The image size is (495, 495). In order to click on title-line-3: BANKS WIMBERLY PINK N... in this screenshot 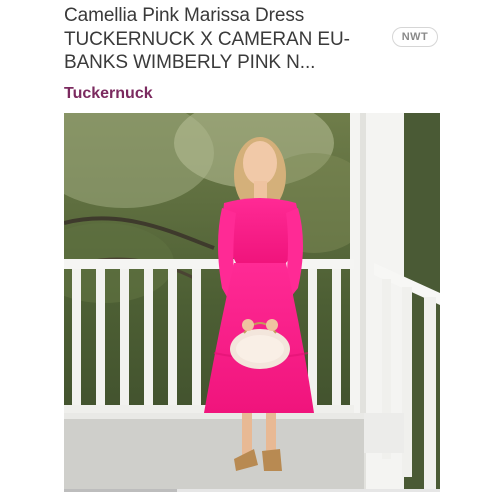, I will do `click(190, 62)`.